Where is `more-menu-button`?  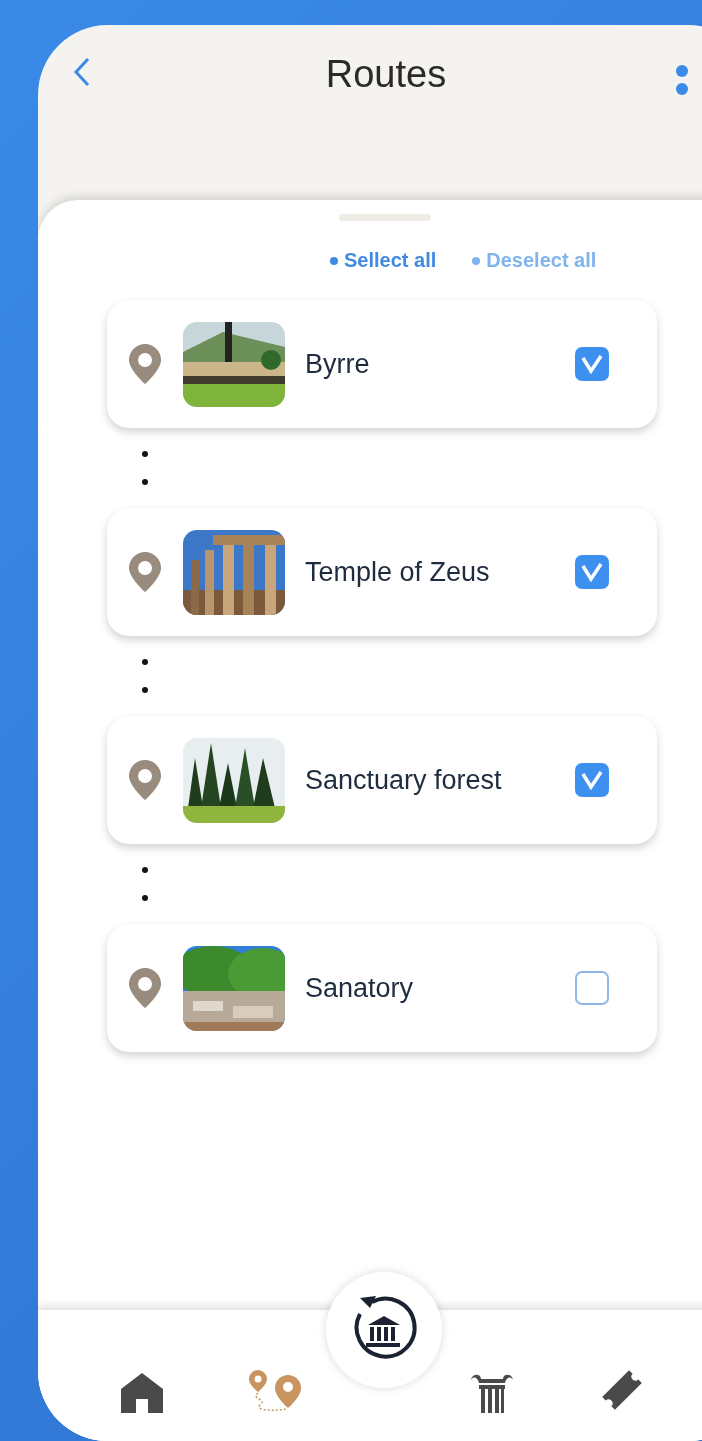 more-menu-button is located at coordinates (682, 80).